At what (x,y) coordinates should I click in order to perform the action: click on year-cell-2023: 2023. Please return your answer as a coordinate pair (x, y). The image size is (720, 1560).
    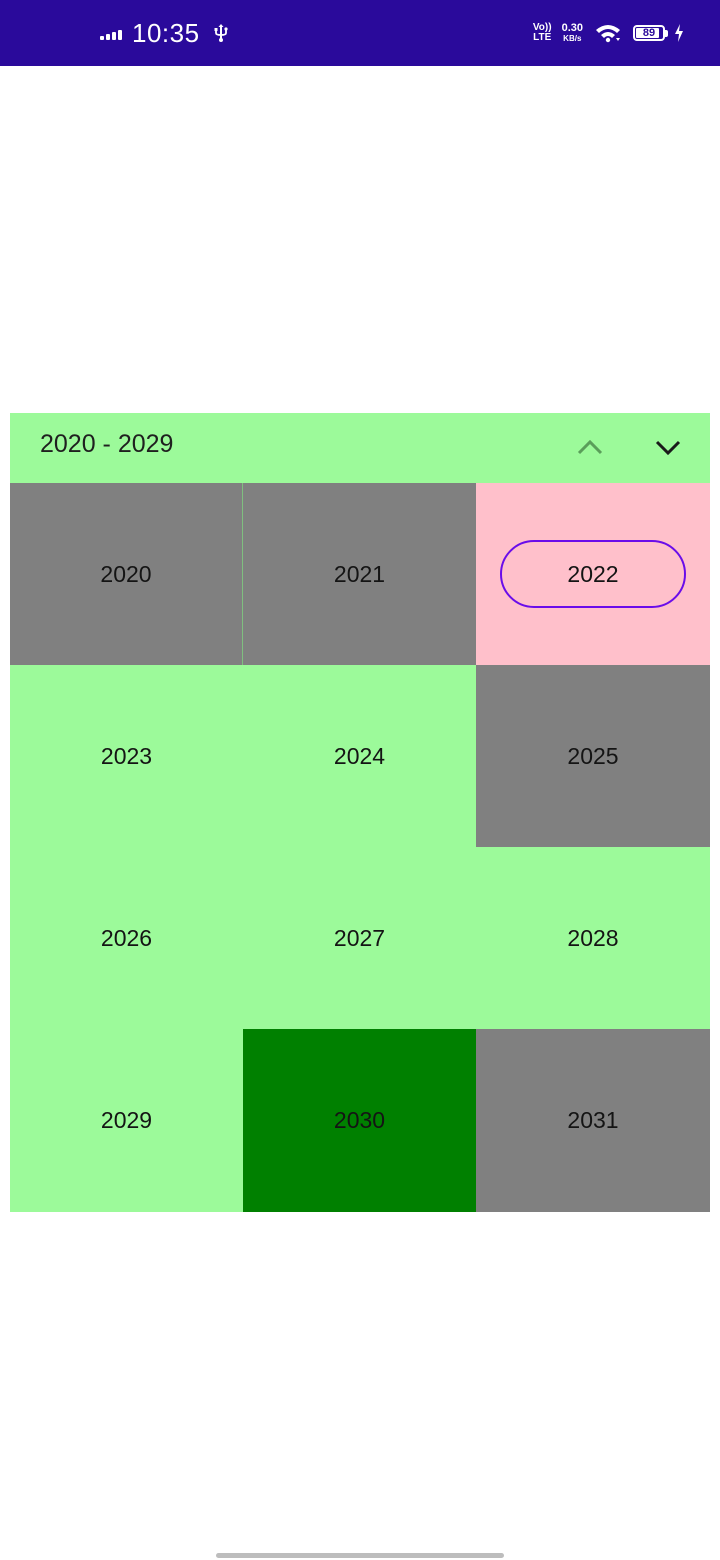
    Looking at the image, I should click on (126, 756).